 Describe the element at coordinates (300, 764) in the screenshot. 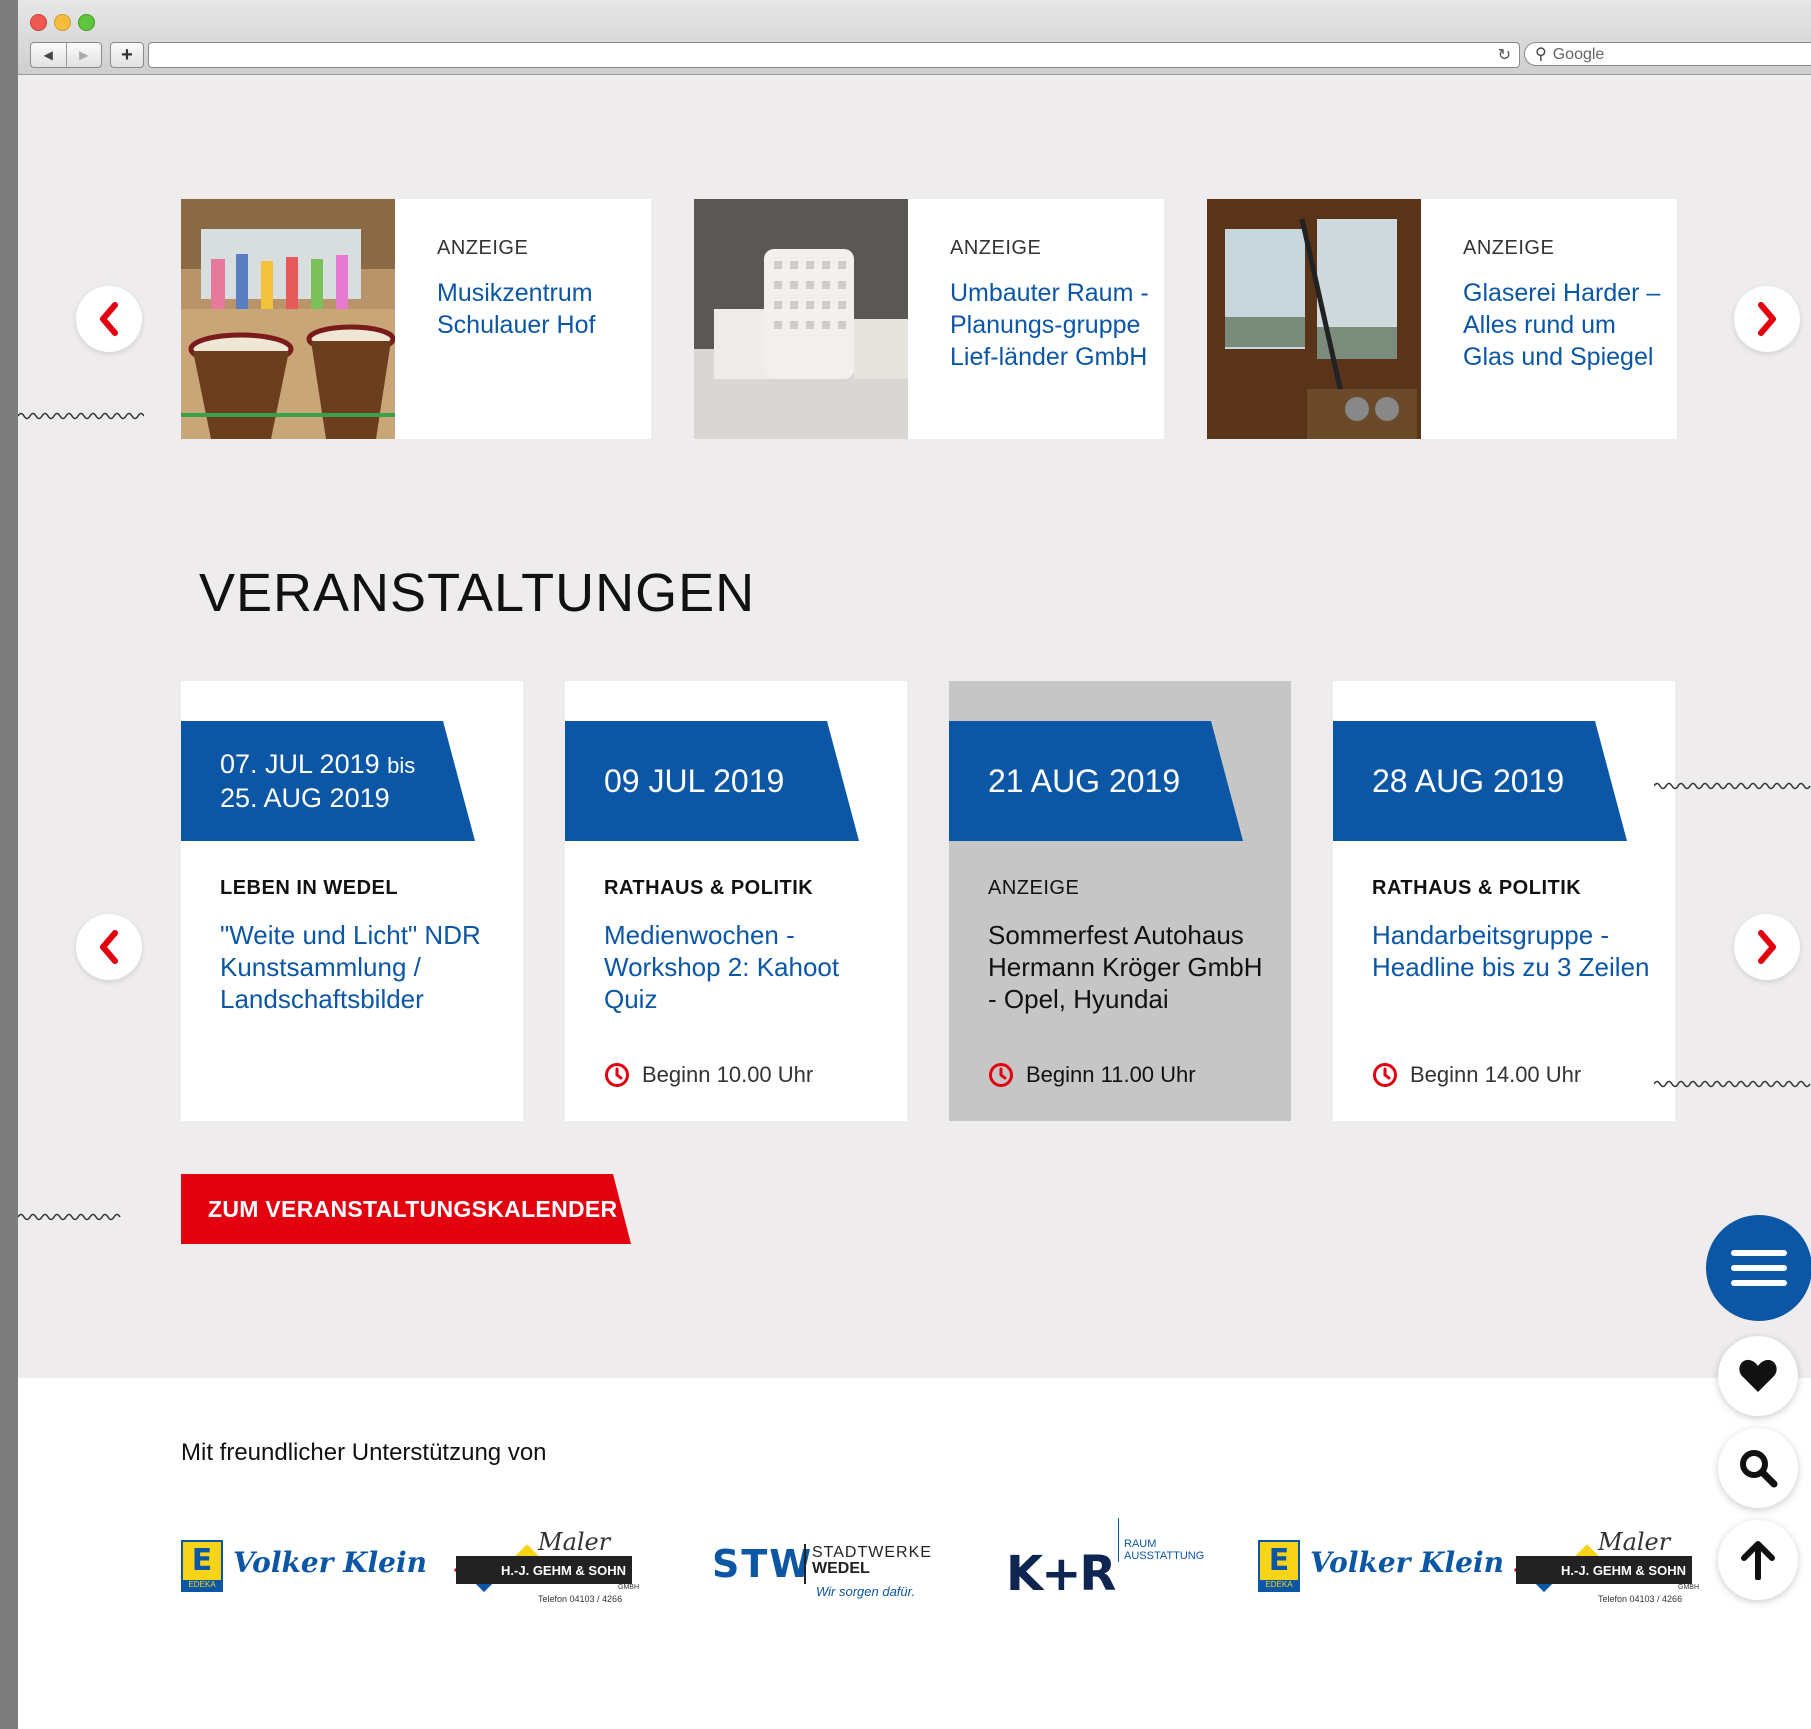

I see `event-date-start: 07. JUL 2019` at that location.